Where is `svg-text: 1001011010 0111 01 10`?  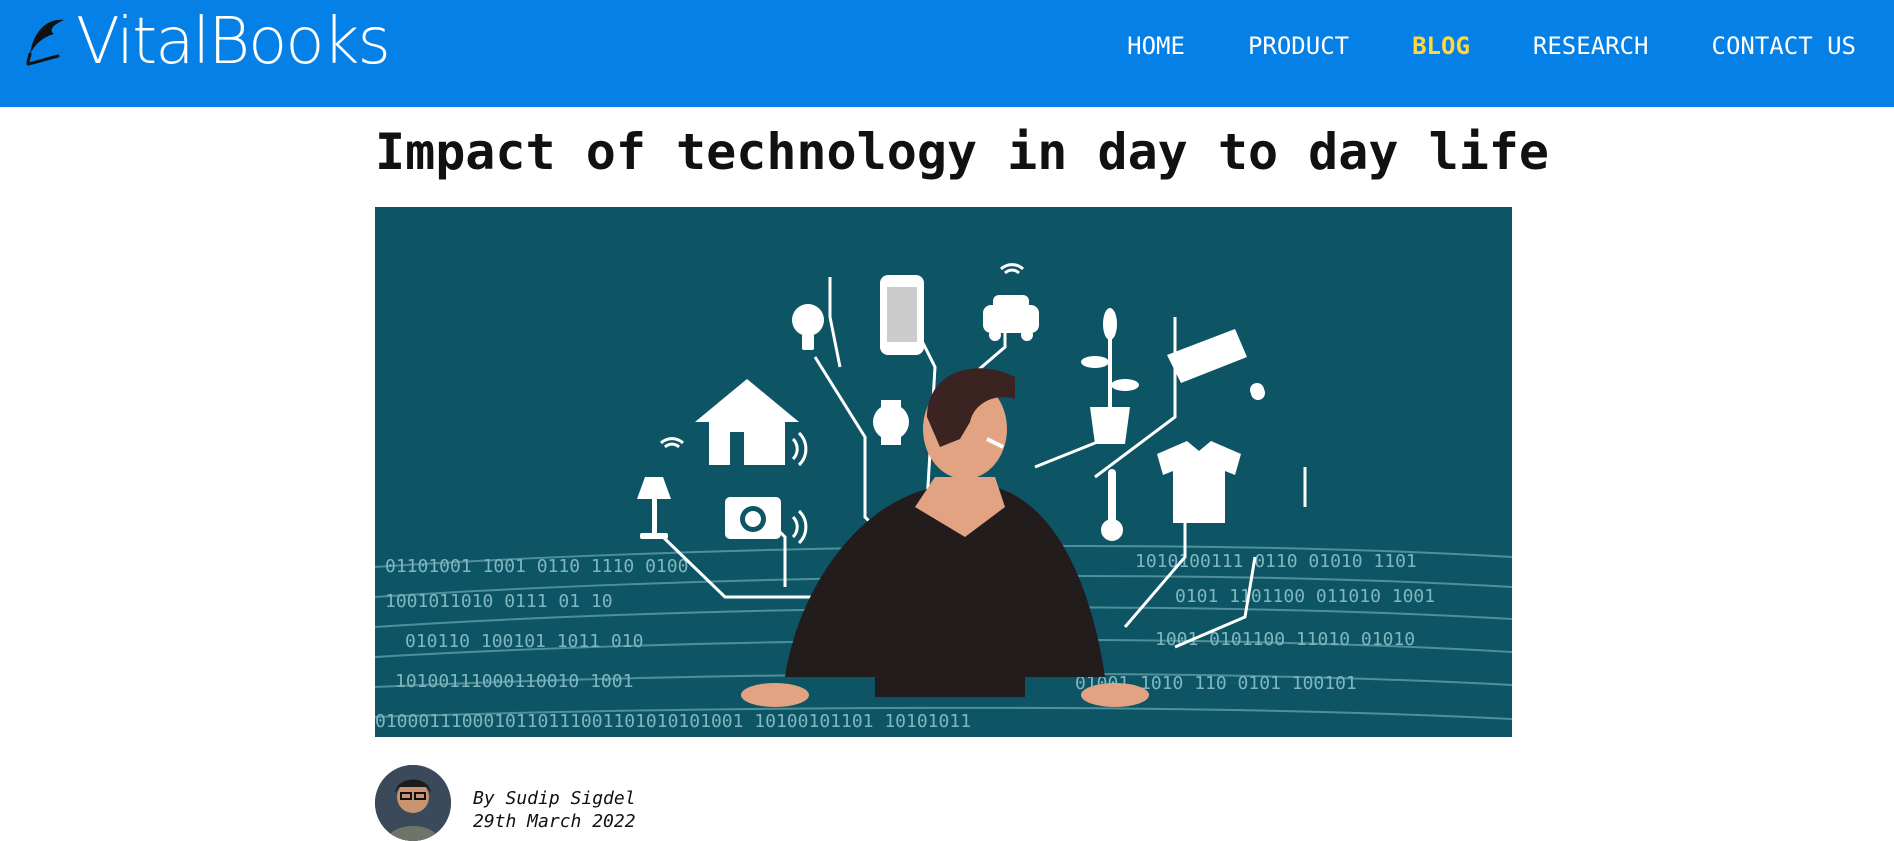
svg-text: 1001011010 0111 01 10 is located at coordinates (499, 601).